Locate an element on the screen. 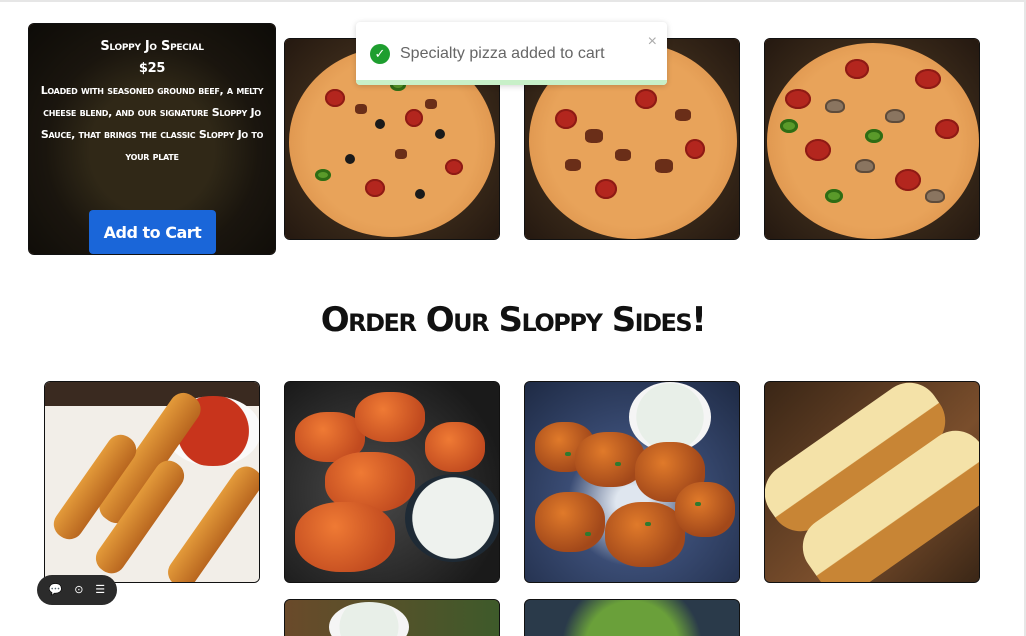 Image resolution: width=1026 pixels, height=636 pixels. floating-toolbar: 💬 ⊙ ☰ is located at coordinates (77, 590).